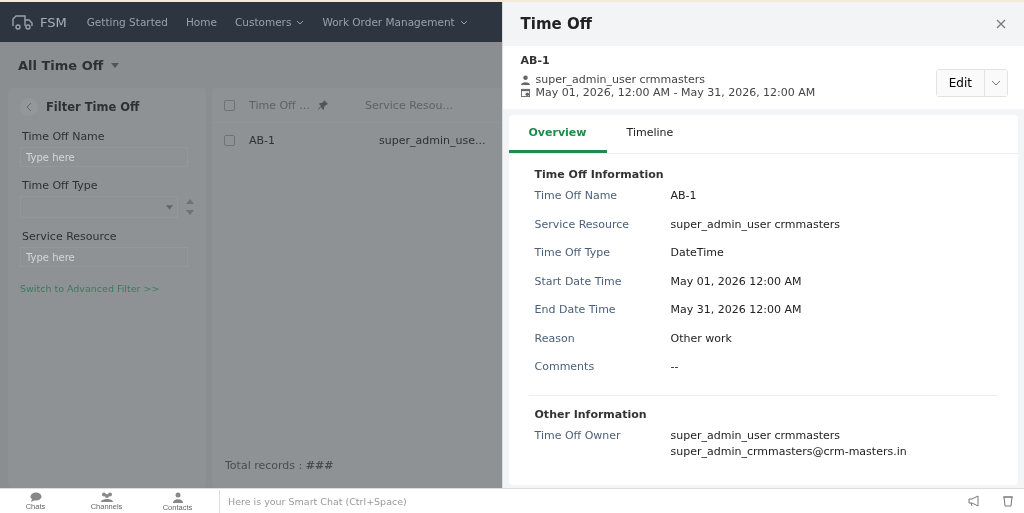 This screenshot has height=513, width=1024. Describe the element at coordinates (201, 22) in the screenshot. I see `nav-item: Home` at that location.